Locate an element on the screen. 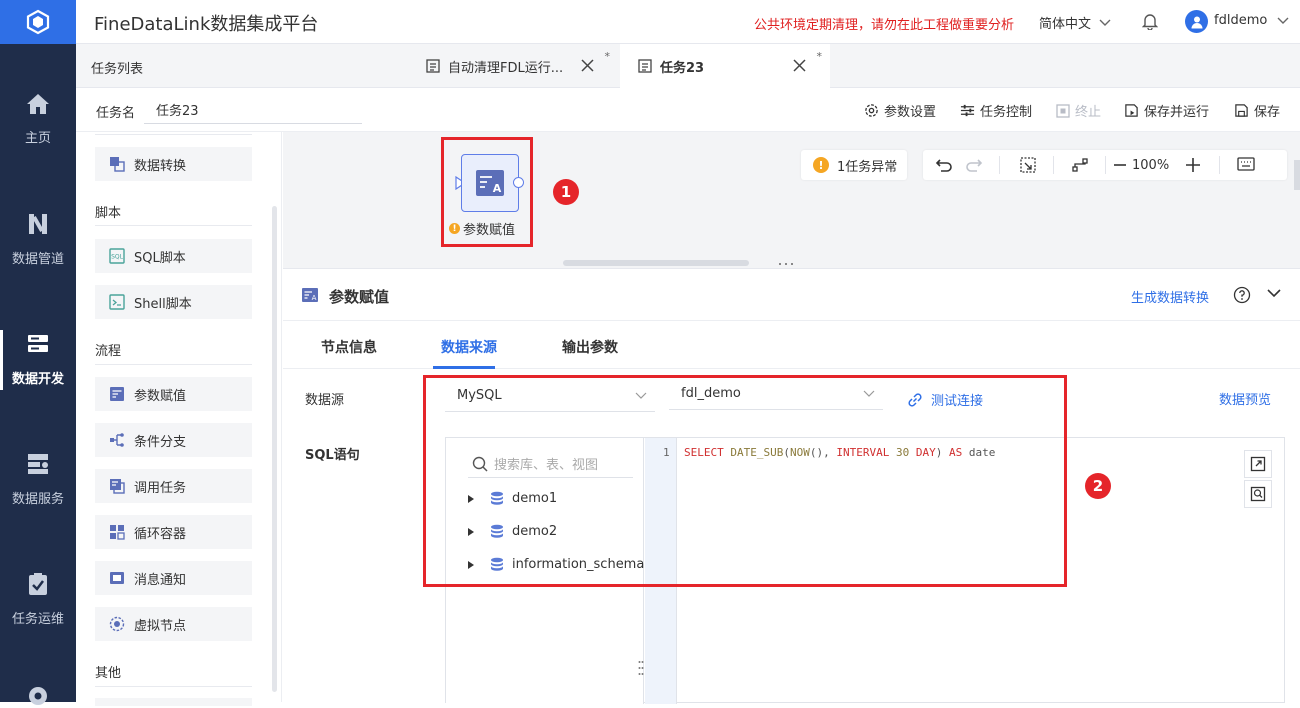 This screenshot has width=1300, height=708. expand-icon is located at coordinates (1258, 464).